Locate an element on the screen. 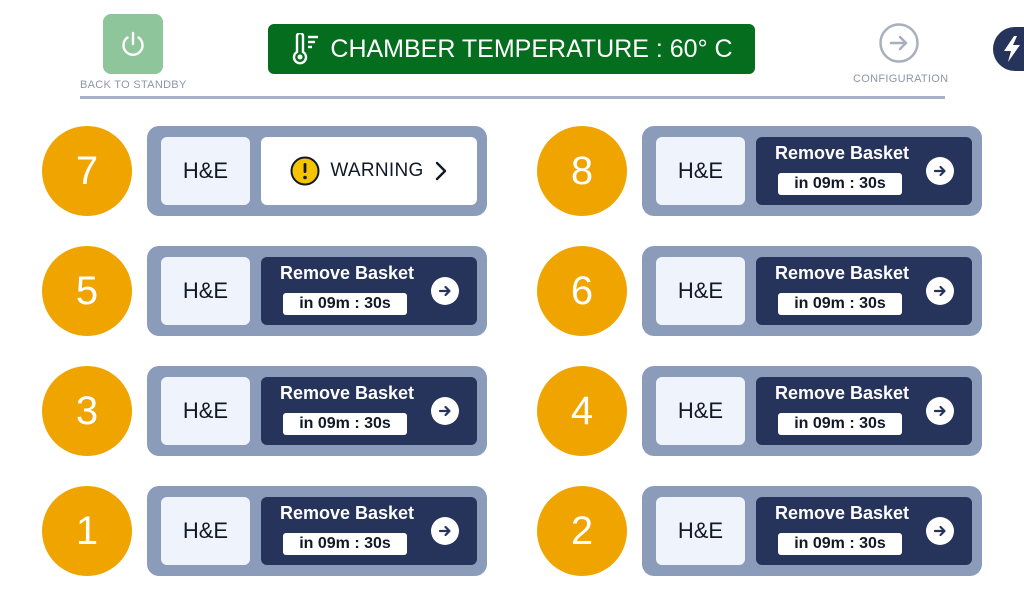 This screenshot has width=1024, height=600. station-number-badge: 4 is located at coordinates (582, 411).